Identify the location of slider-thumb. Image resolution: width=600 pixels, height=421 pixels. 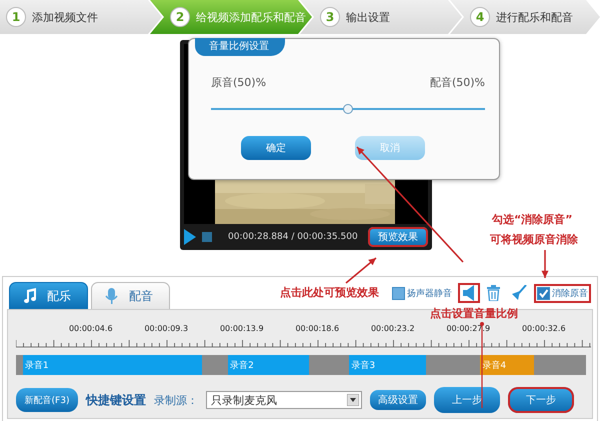
(348, 109).